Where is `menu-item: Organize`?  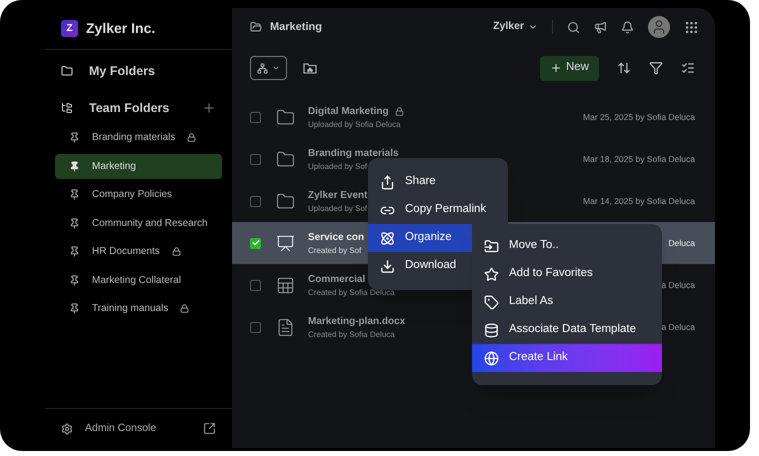 menu-item: Organize is located at coordinates (420, 238).